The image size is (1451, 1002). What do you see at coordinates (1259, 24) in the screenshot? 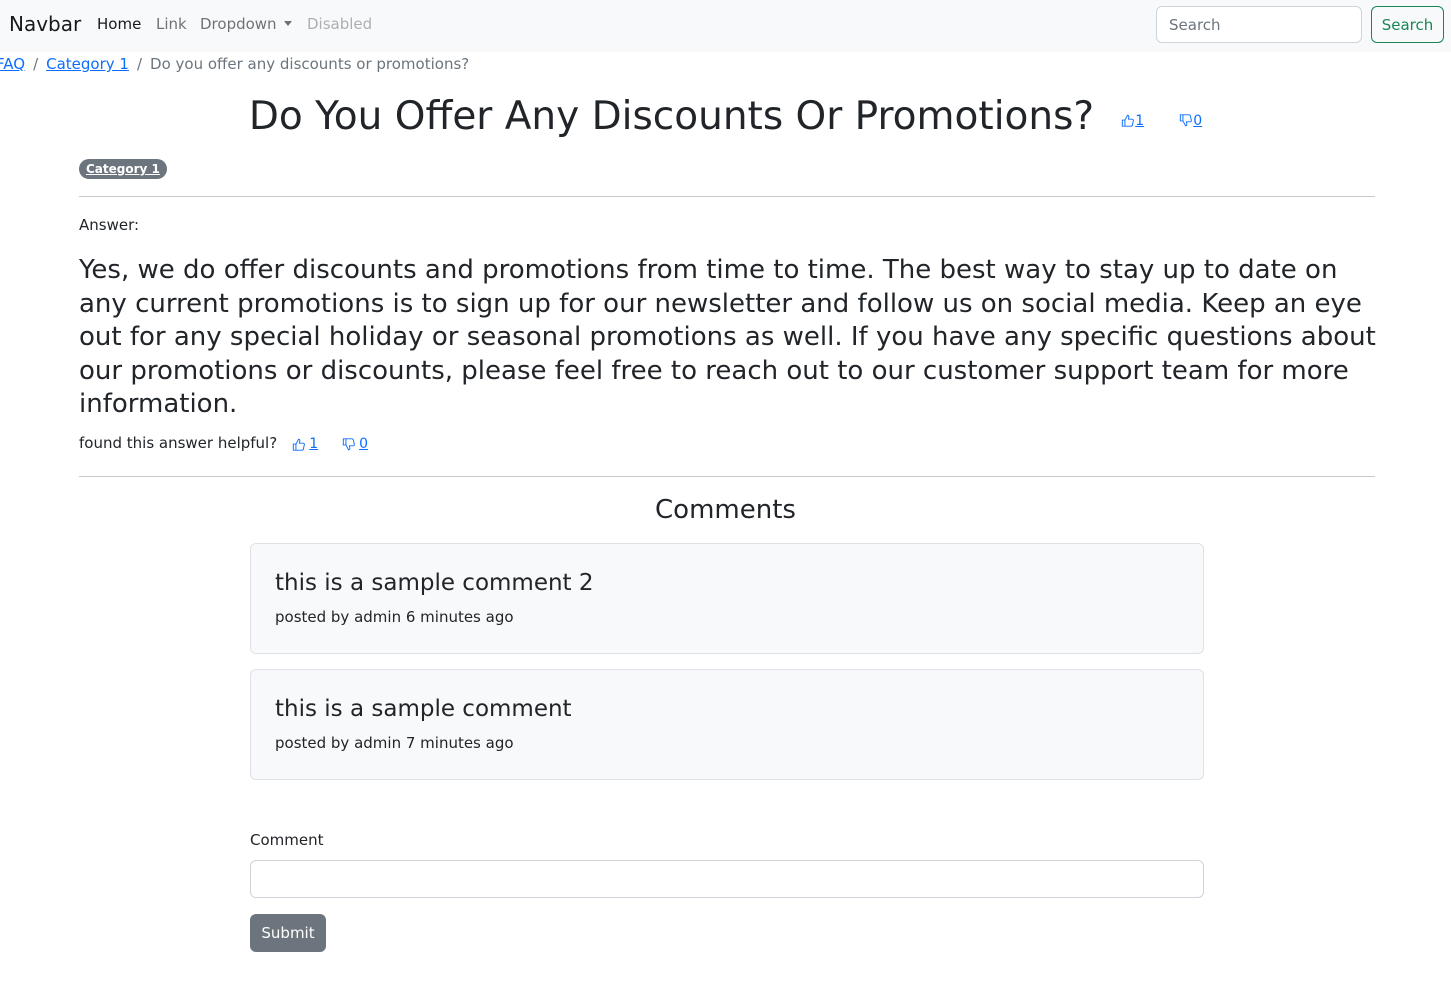
I see `search-input` at bounding box center [1259, 24].